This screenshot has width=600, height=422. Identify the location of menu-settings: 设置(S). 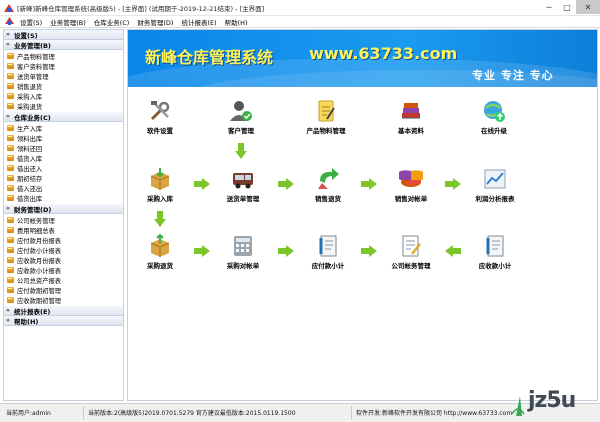
(31, 22).